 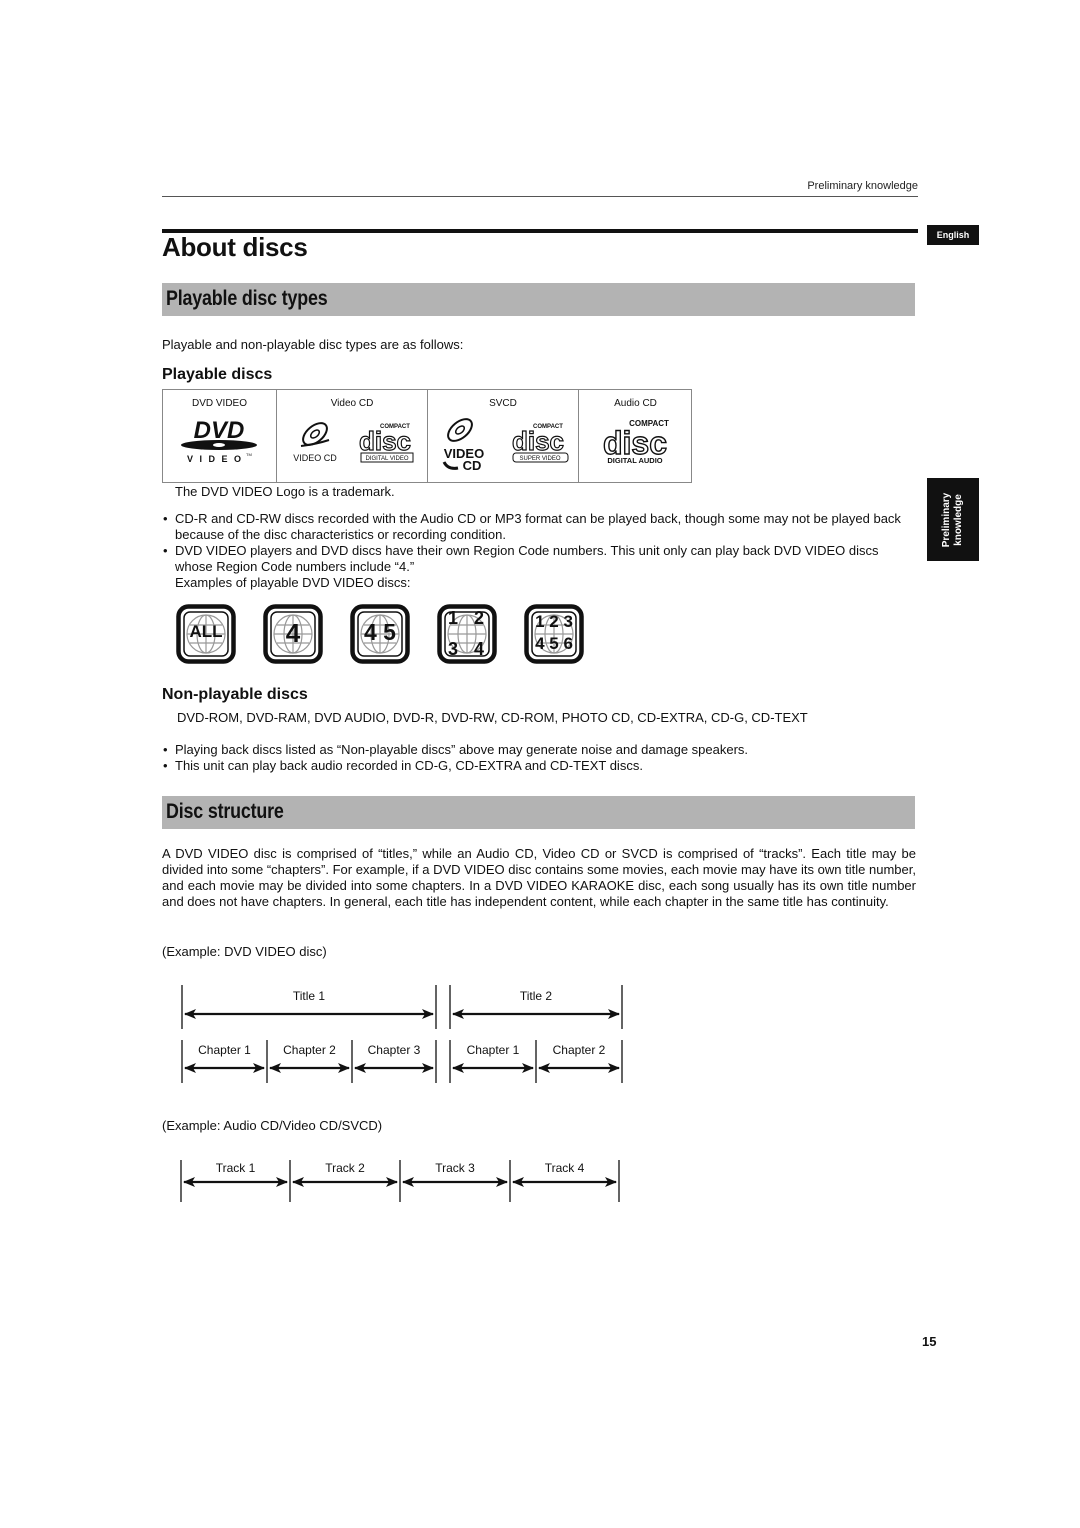 What do you see at coordinates (635, 436) in the screenshot?
I see `disc-cell-audio-cd: Audio CD COMPACT disc DIGITAL AUDIO` at bounding box center [635, 436].